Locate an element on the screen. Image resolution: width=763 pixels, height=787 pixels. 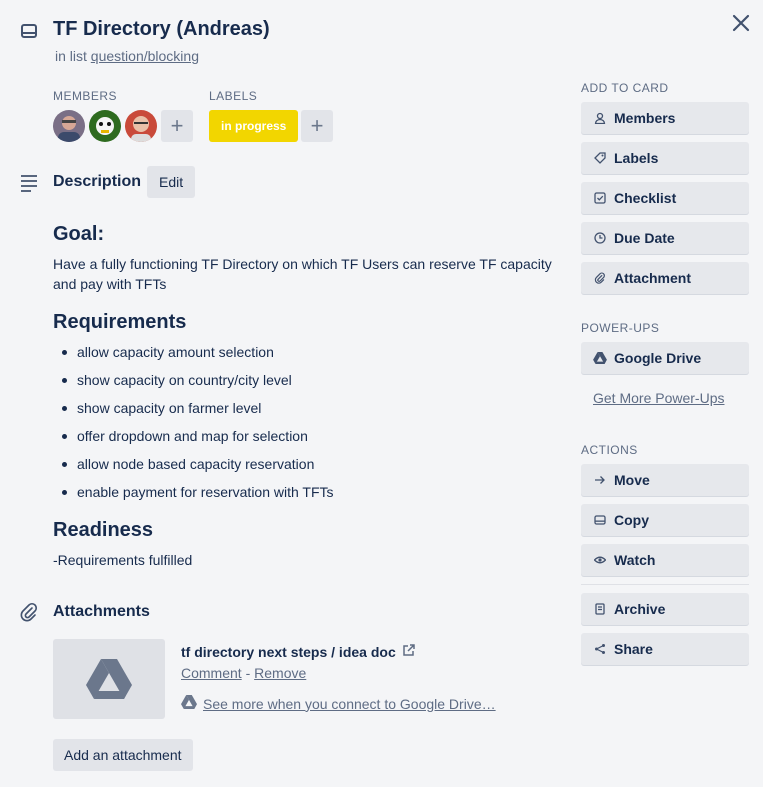
sidebar-button-label: Google Drive is located at coordinates (658, 358).